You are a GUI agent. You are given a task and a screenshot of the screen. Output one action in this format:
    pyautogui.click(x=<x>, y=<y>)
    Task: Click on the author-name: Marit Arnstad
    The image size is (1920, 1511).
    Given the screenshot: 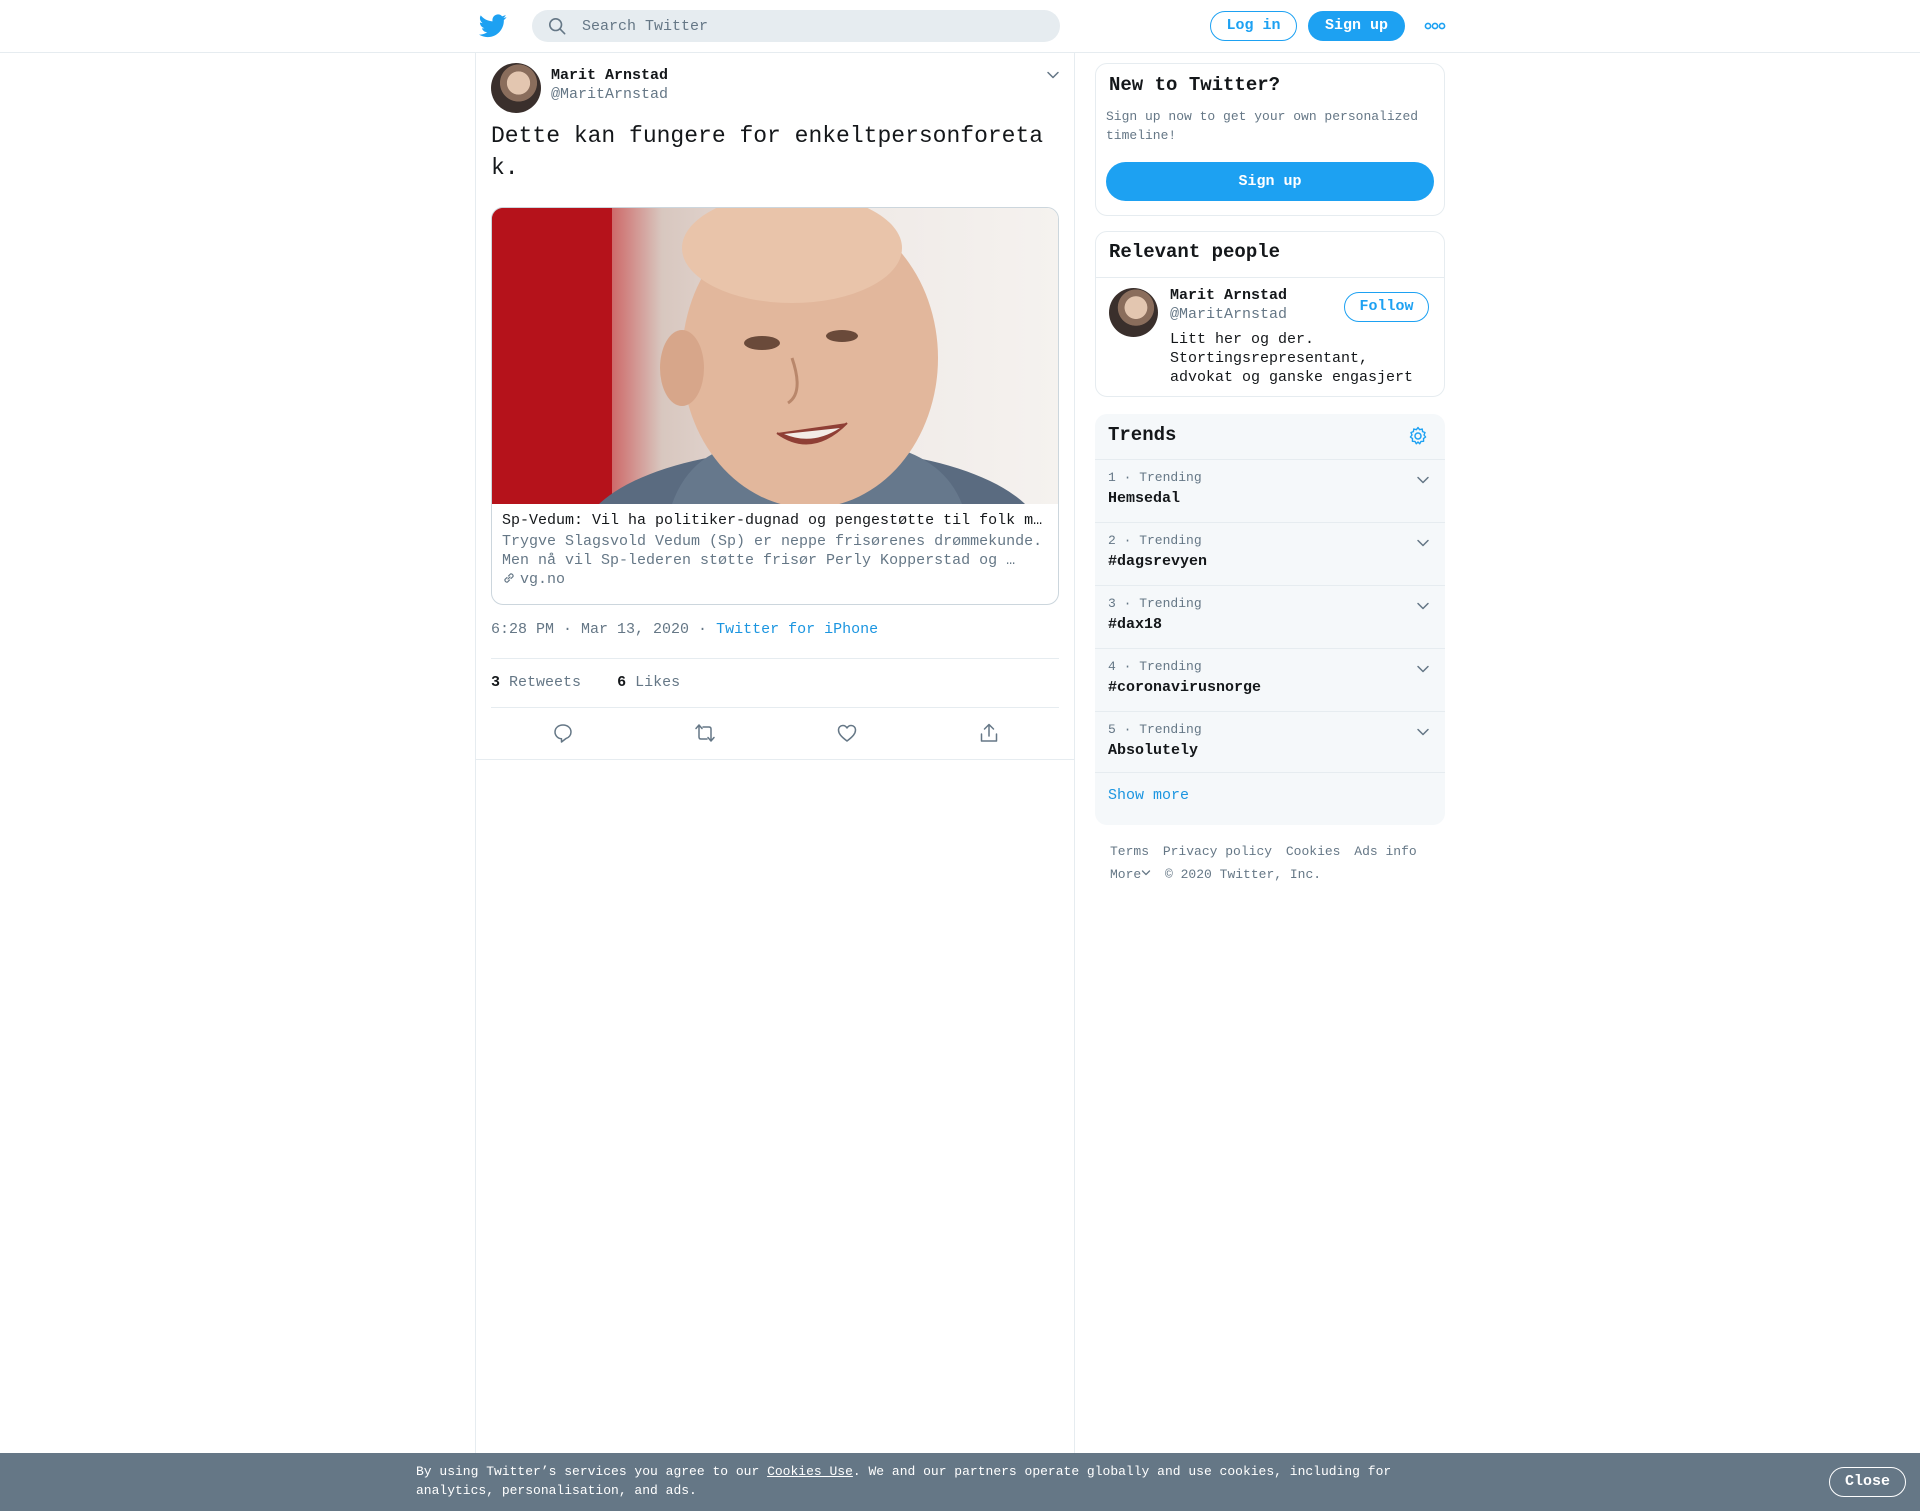 What is the action you would take?
    pyautogui.click(x=609, y=75)
    